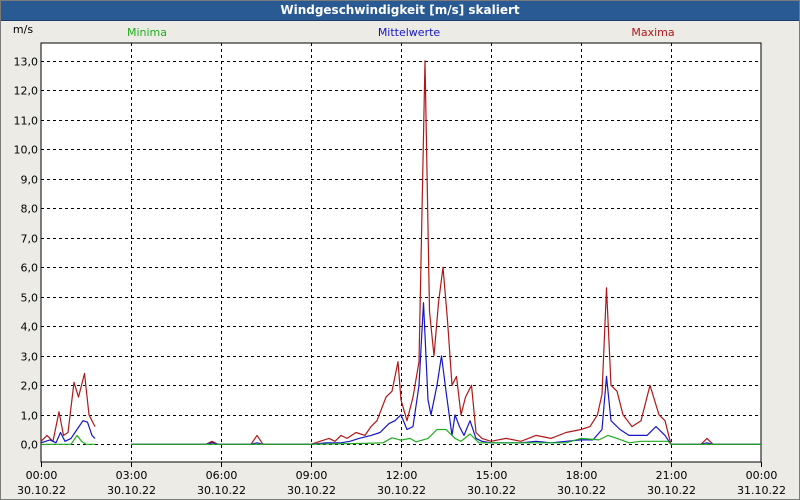  Describe the element at coordinates (402, 475) in the screenshot. I see `x-tick-time: 12:00` at that location.